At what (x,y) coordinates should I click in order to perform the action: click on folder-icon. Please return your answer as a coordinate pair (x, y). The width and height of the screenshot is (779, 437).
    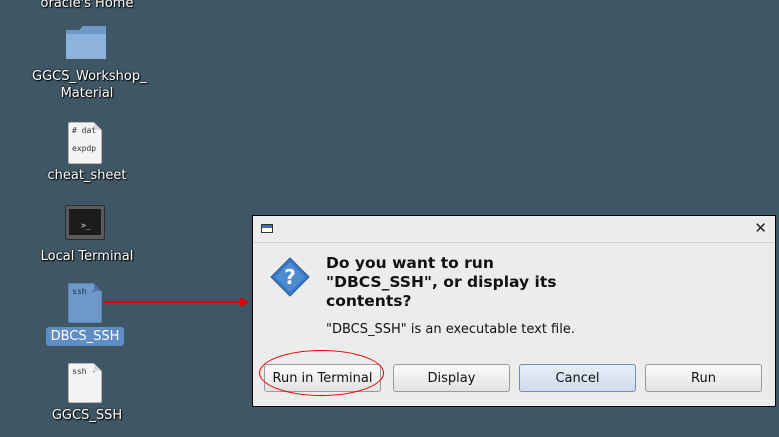
    Looking at the image, I should click on (86, 42).